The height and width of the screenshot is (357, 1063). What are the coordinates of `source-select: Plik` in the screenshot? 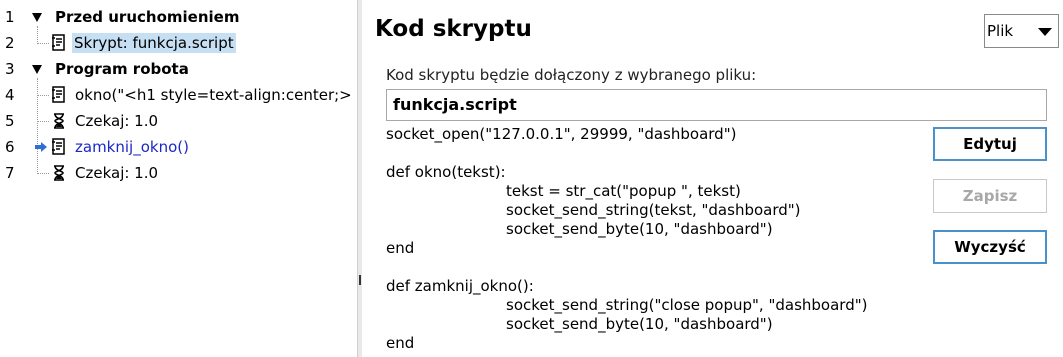 It's located at (1021, 31).